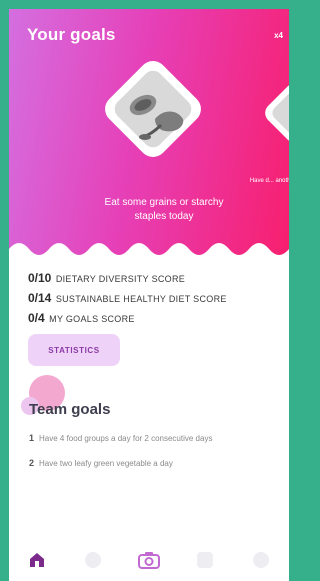  What do you see at coordinates (36, 318) in the screenshot?
I see `score-value: 0/4` at bounding box center [36, 318].